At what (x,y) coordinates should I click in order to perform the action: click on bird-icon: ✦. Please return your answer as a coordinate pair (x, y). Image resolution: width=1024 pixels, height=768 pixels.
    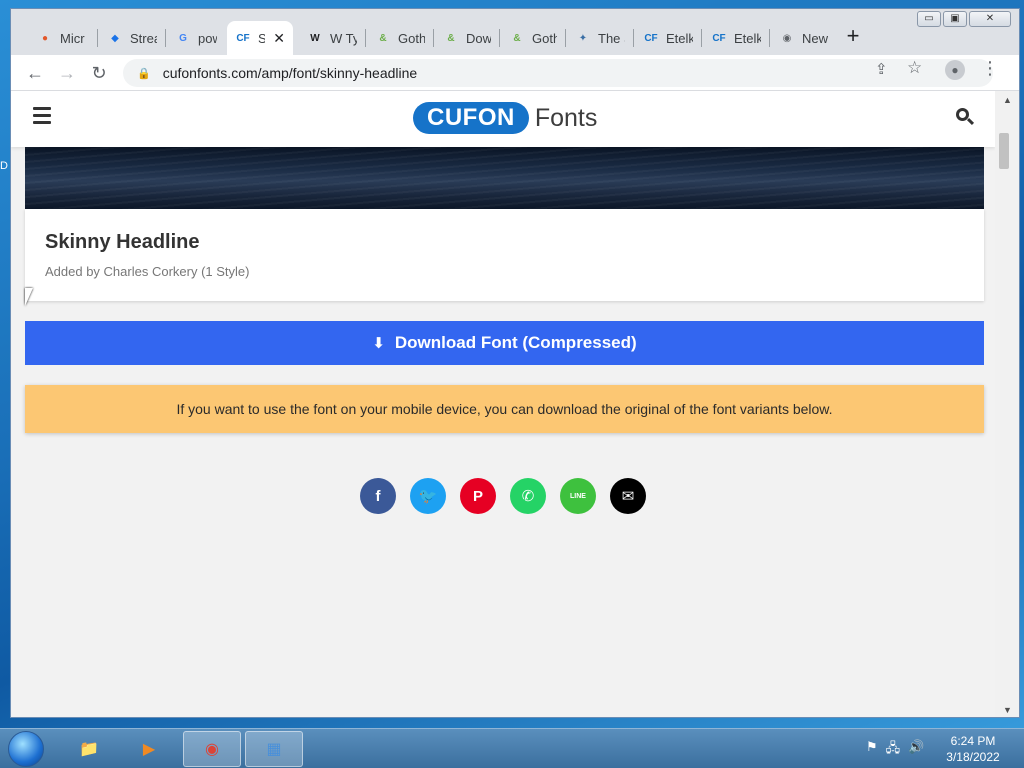
    Looking at the image, I should click on (583, 38).